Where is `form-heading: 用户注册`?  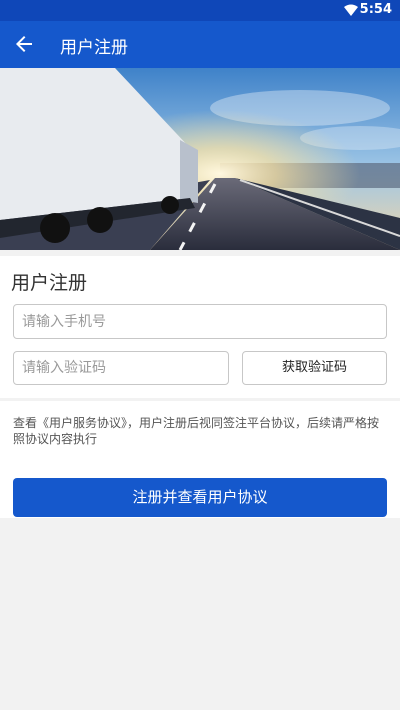
form-heading: 用户注册 is located at coordinates (49, 283).